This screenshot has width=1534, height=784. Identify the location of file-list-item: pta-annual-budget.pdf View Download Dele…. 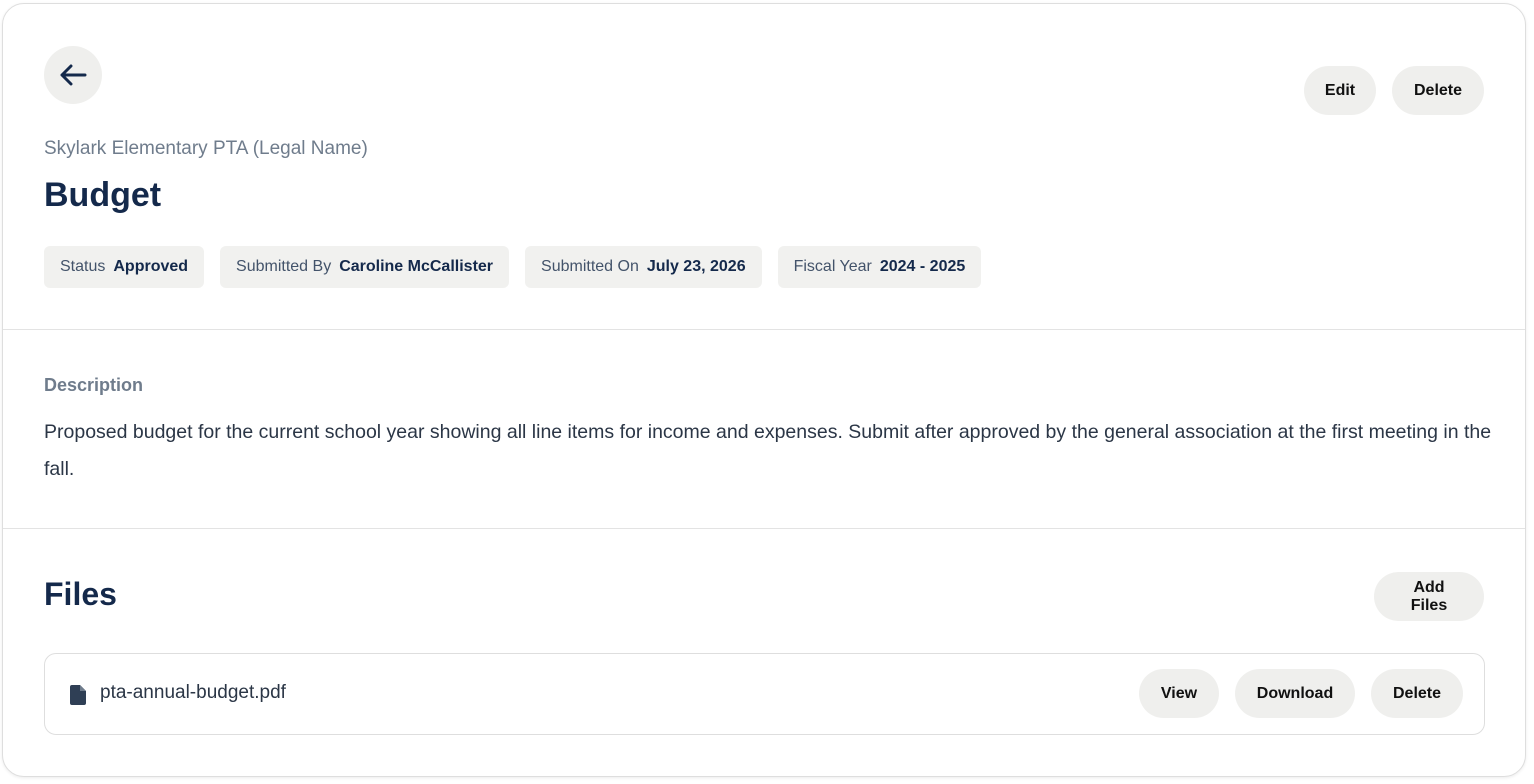
(764, 694).